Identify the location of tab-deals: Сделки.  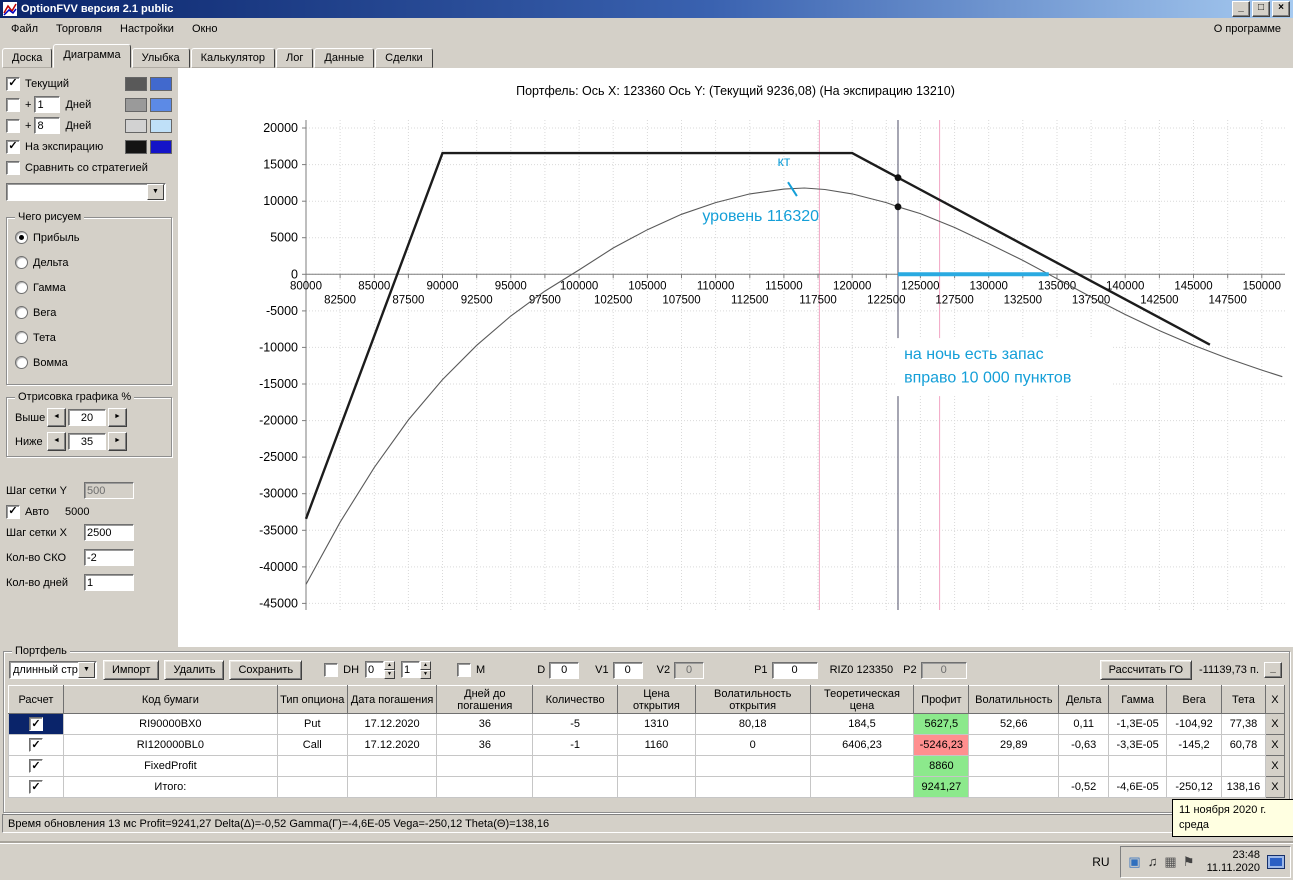
(404, 58).